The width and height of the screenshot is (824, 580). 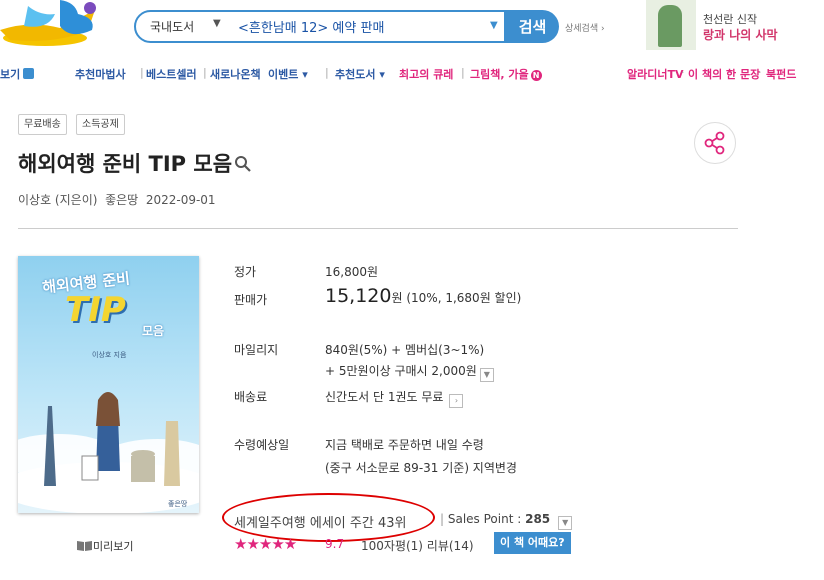 I want to click on book-title-text: 해외여행 준비 TIP 모음, so click(x=125, y=164).